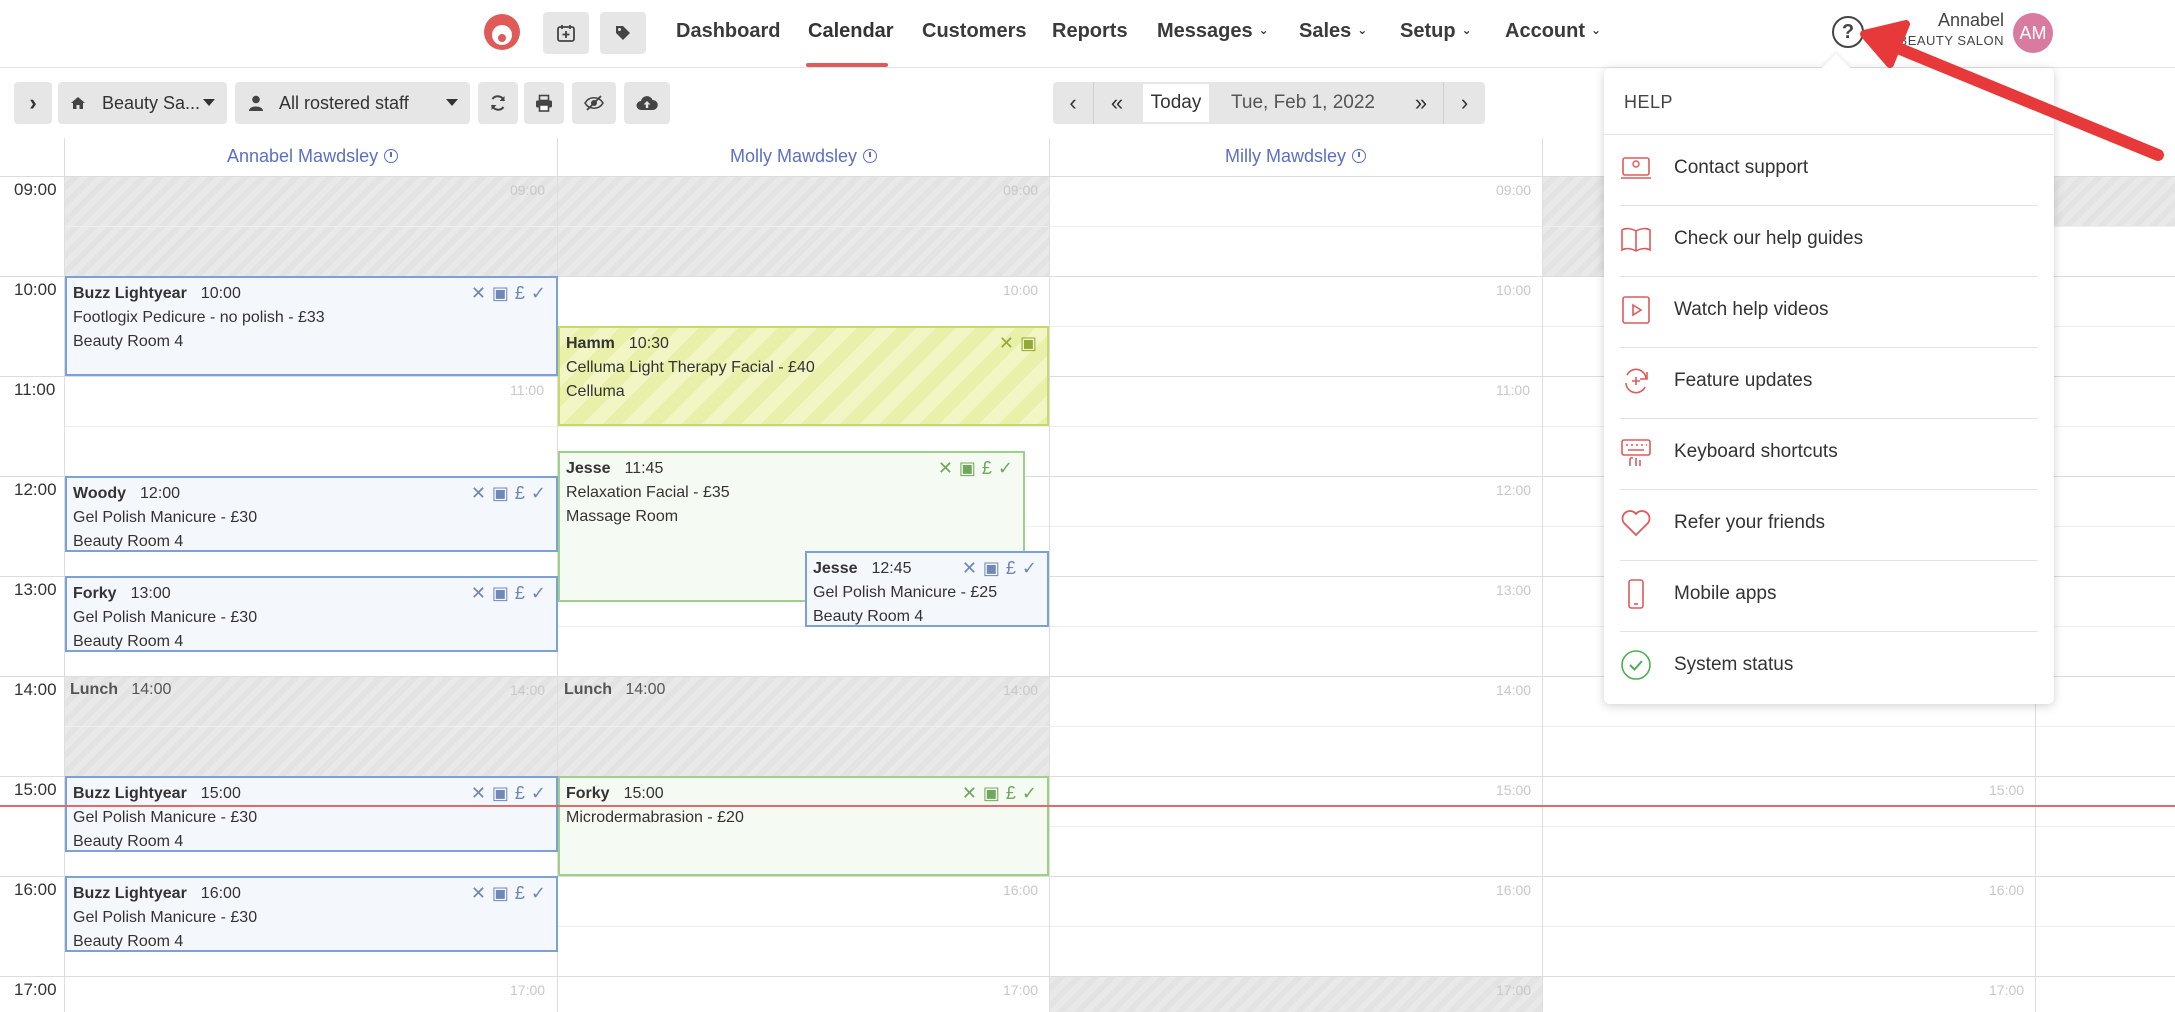 This screenshot has height=1012, width=2175. Describe the element at coordinates (100, 493) in the screenshot. I see `client-name: Woody` at that location.